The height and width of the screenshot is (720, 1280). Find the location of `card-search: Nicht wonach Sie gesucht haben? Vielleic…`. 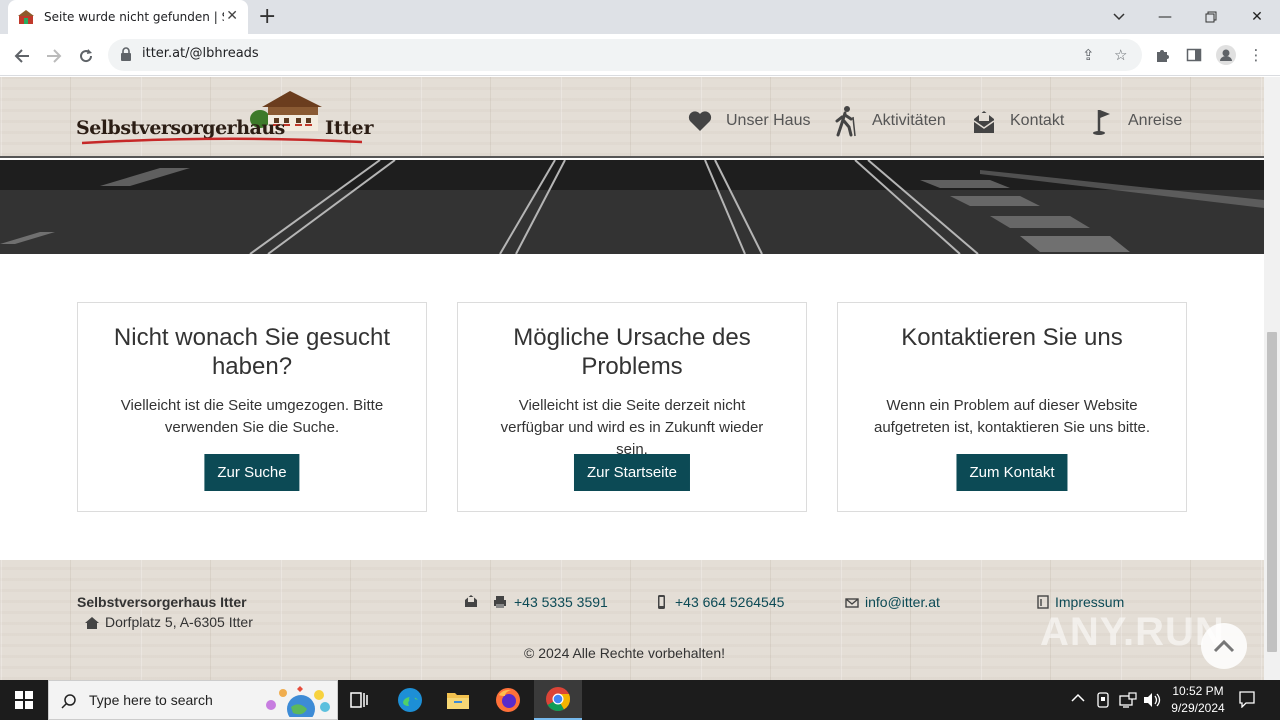

card-search: Nicht wonach Sie gesucht haben? Vielleic… is located at coordinates (252, 407).